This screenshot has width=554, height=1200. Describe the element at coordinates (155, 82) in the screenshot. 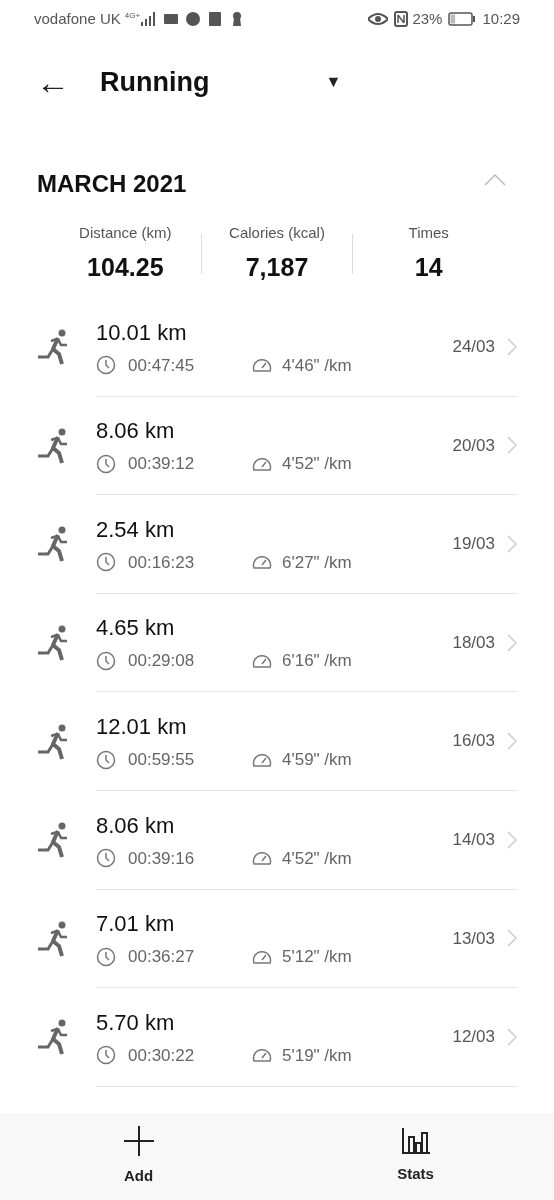

I see `page-title: Running` at that location.